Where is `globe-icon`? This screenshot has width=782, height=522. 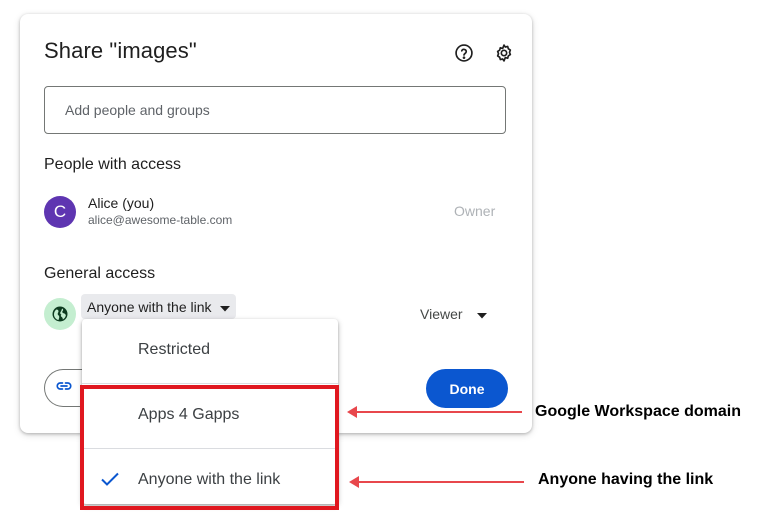 globe-icon is located at coordinates (60, 314).